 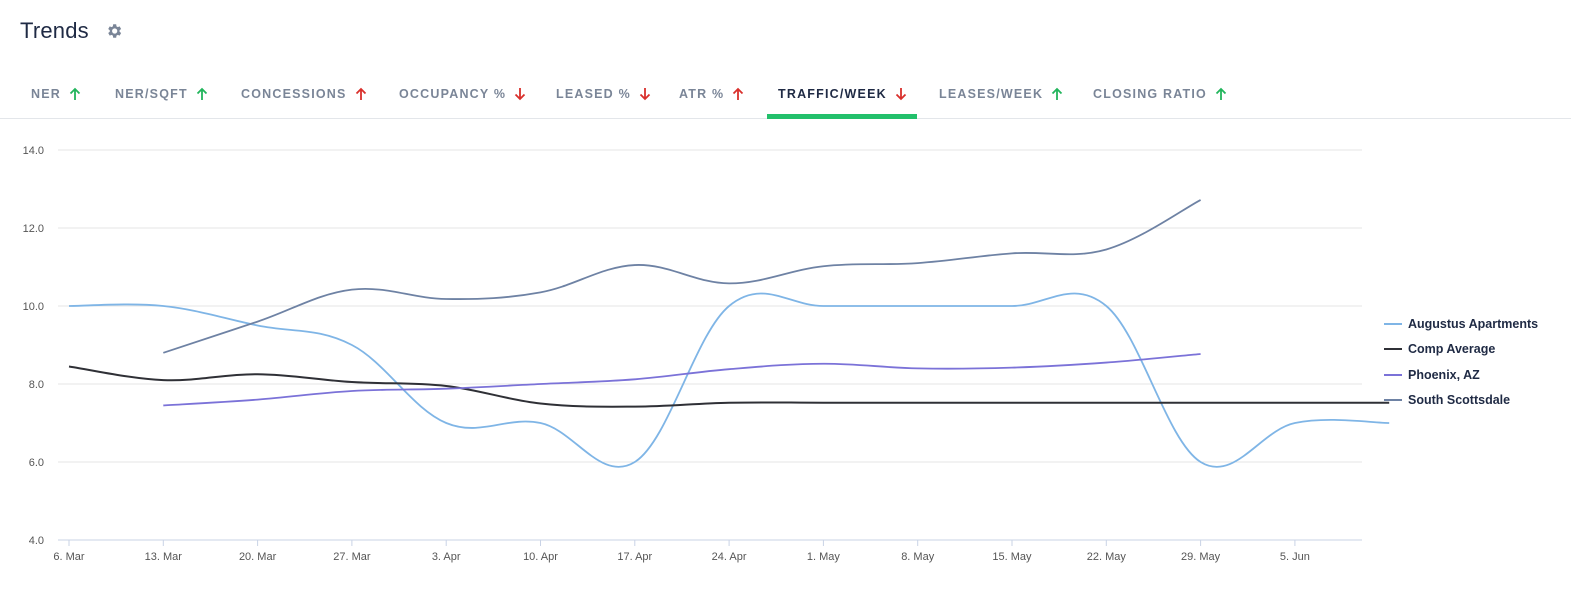 I want to click on tab-label: ATR %, so click(x=702, y=94).